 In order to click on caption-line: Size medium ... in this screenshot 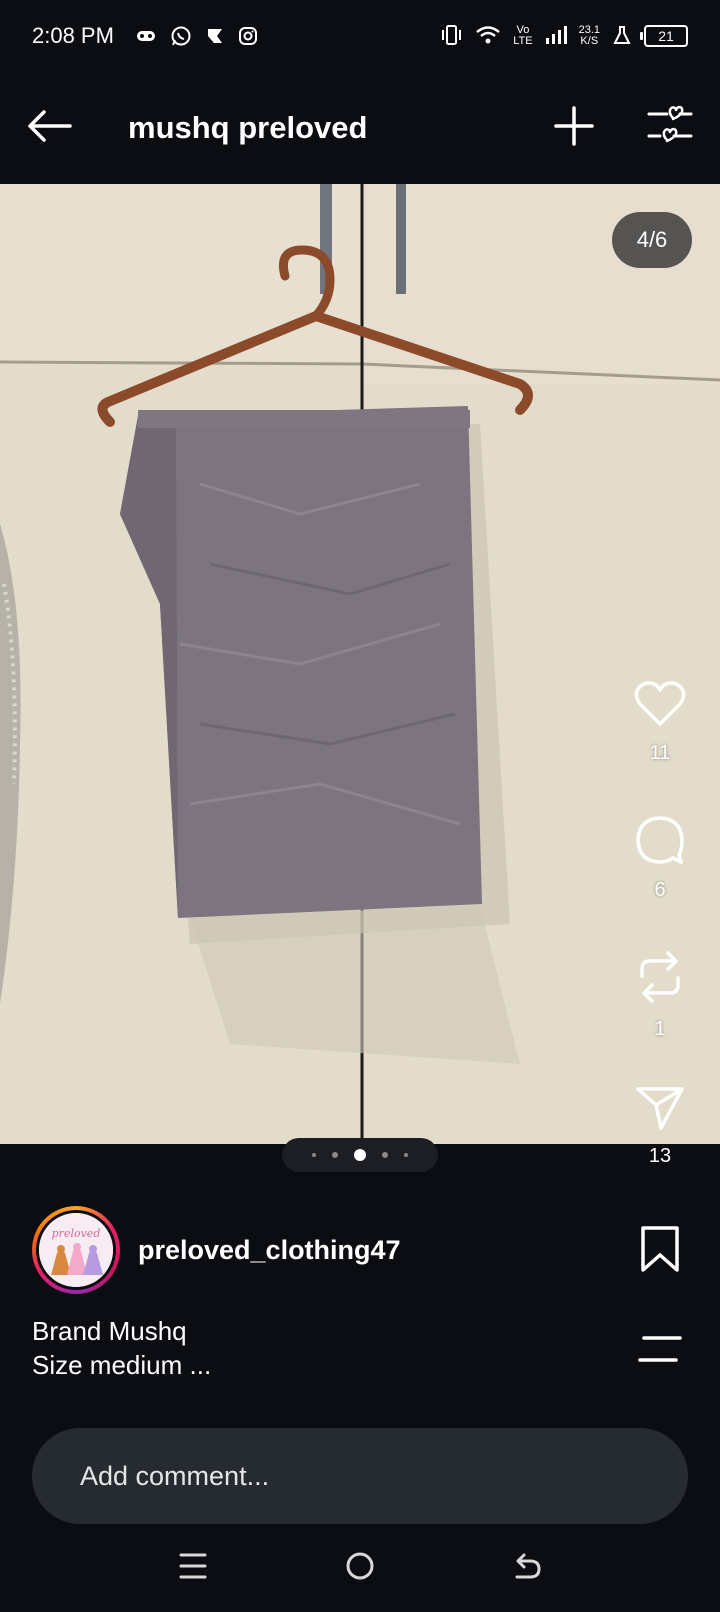, I will do `click(122, 1365)`.